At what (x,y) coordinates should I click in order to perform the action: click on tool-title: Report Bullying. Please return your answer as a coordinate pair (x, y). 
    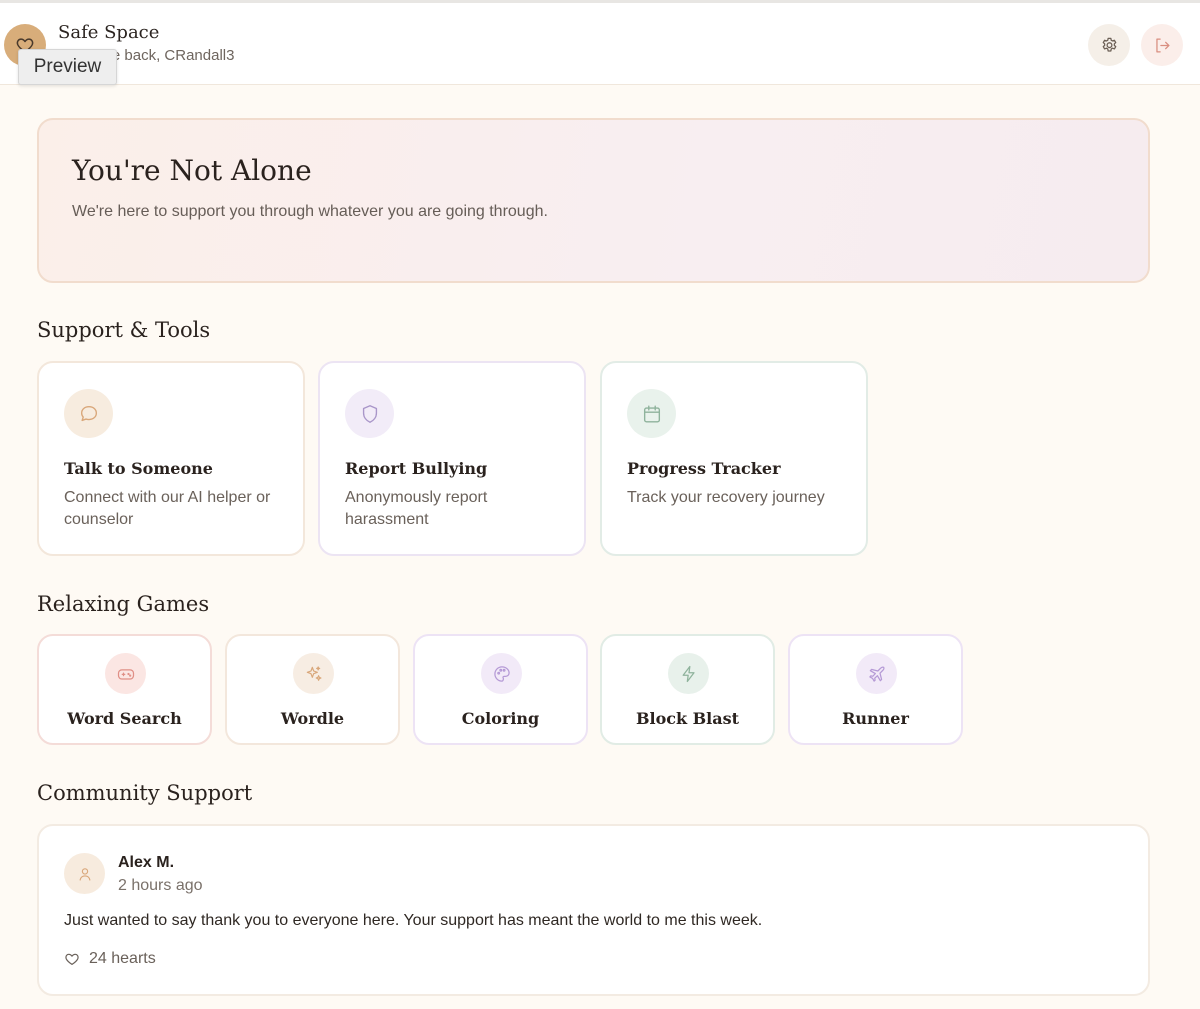
    Looking at the image, I should click on (416, 468).